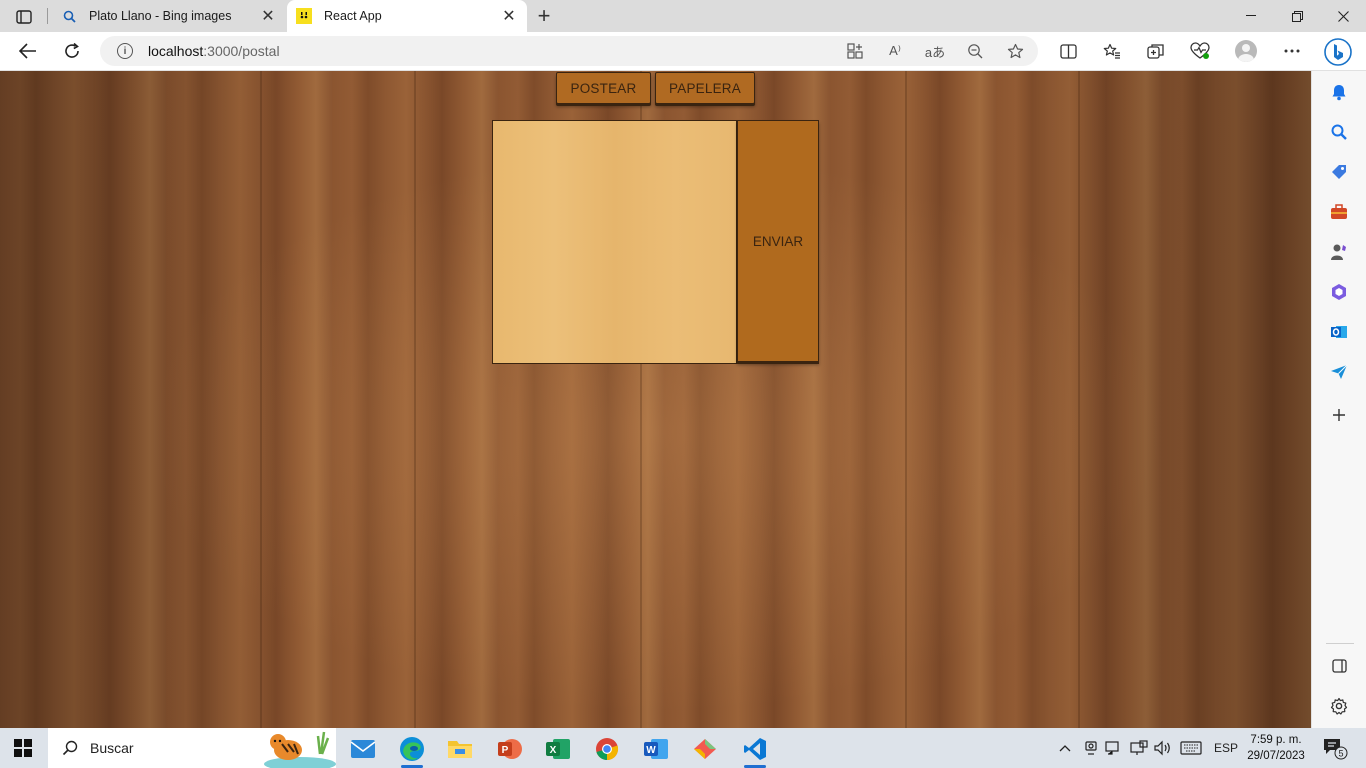 The width and height of the screenshot is (1366, 768). I want to click on tab-title: React App, so click(353, 16).